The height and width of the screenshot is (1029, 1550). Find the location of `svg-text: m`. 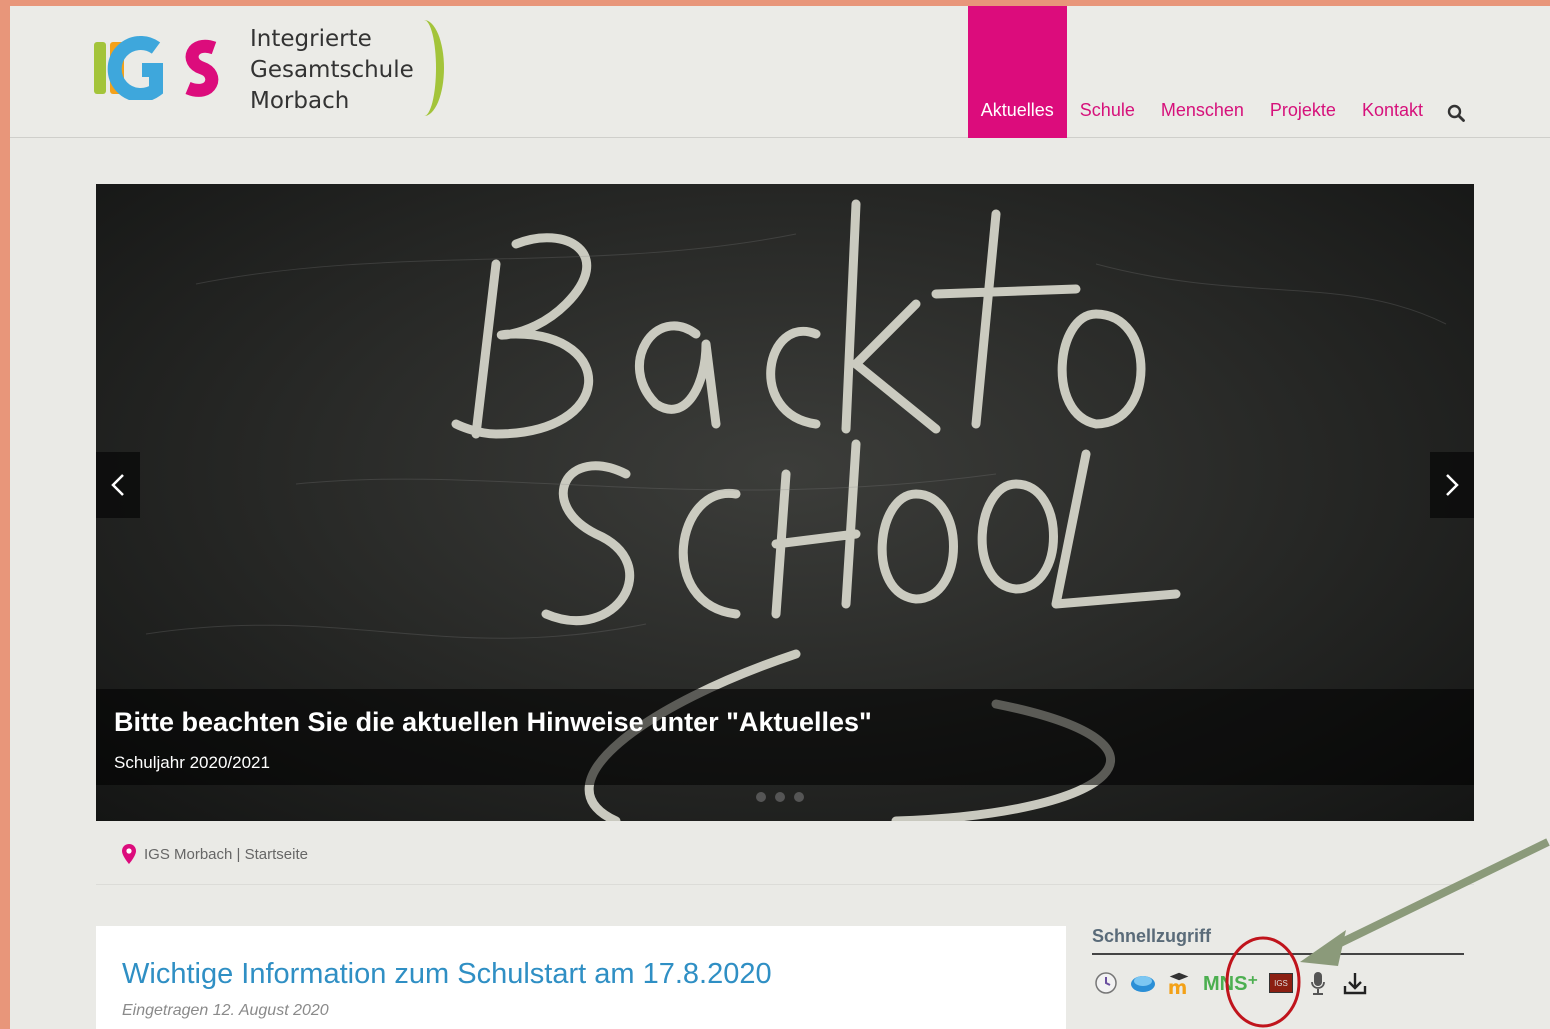

svg-text: m is located at coordinates (1177, 987).